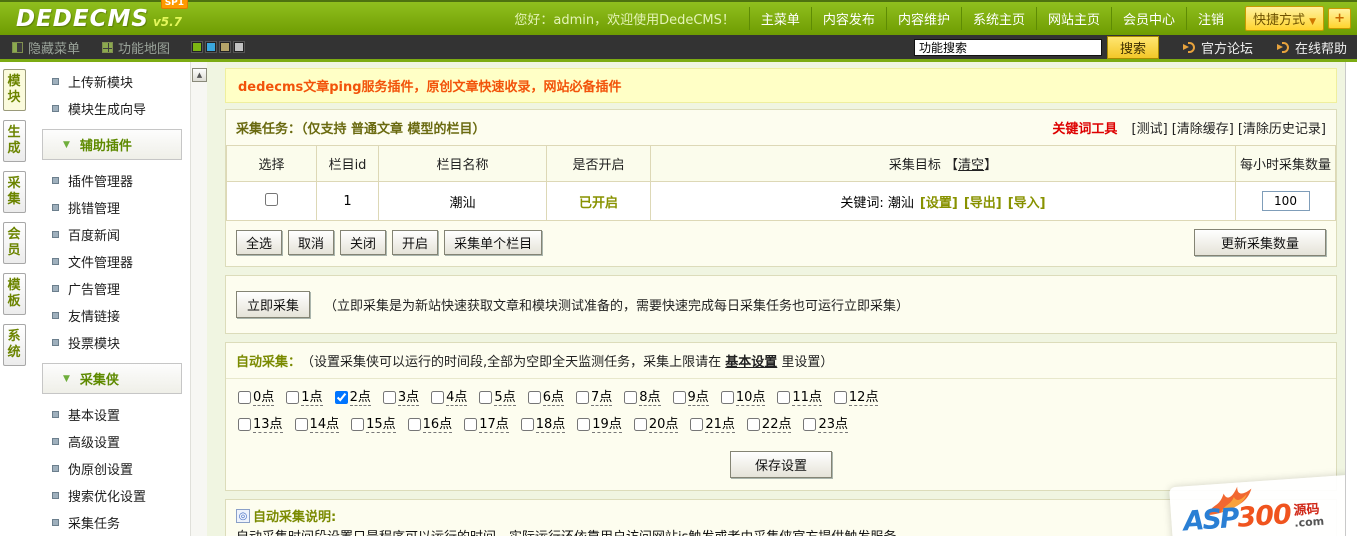 This screenshot has height=536, width=1357. What do you see at coordinates (109, 414) in the screenshot?
I see `menu-item-基本设置: 基本设置` at bounding box center [109, 414].